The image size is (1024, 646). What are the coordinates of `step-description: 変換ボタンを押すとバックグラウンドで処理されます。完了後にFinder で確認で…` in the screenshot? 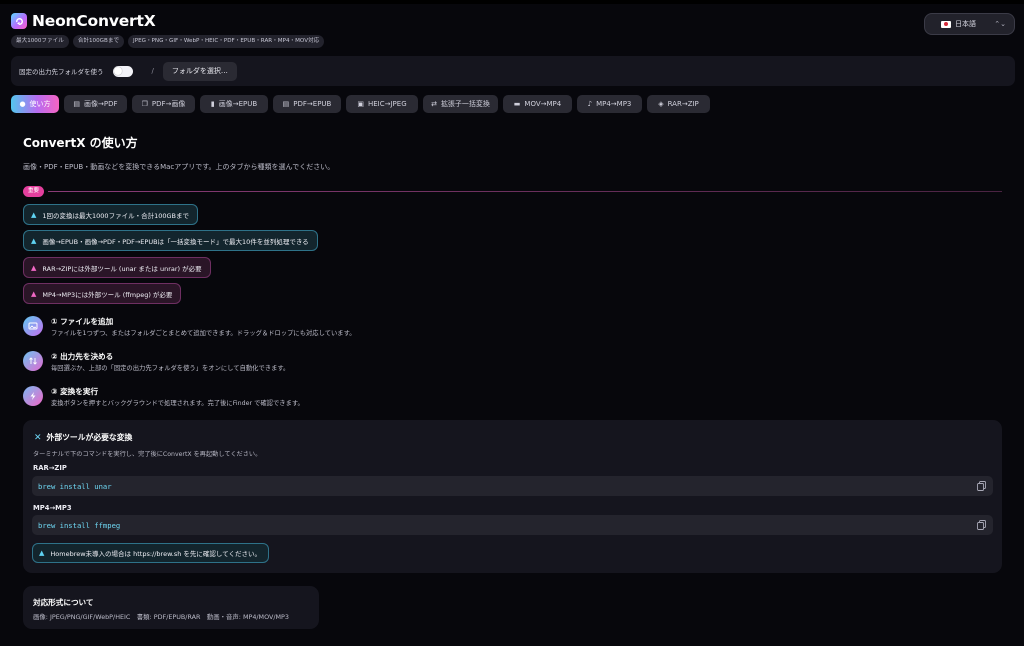 It's located at (177, 403).